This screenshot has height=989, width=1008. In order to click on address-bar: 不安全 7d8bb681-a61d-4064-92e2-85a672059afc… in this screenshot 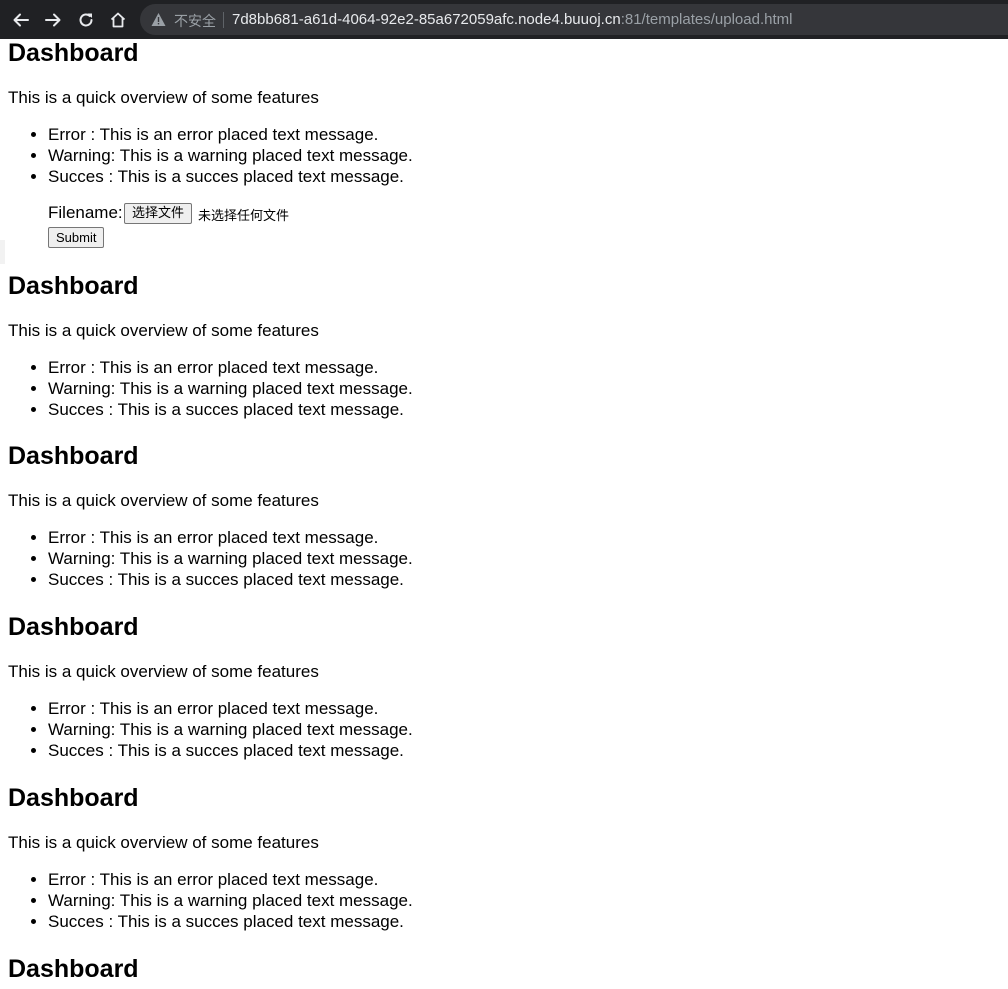, I will do `click(574, 19)`.